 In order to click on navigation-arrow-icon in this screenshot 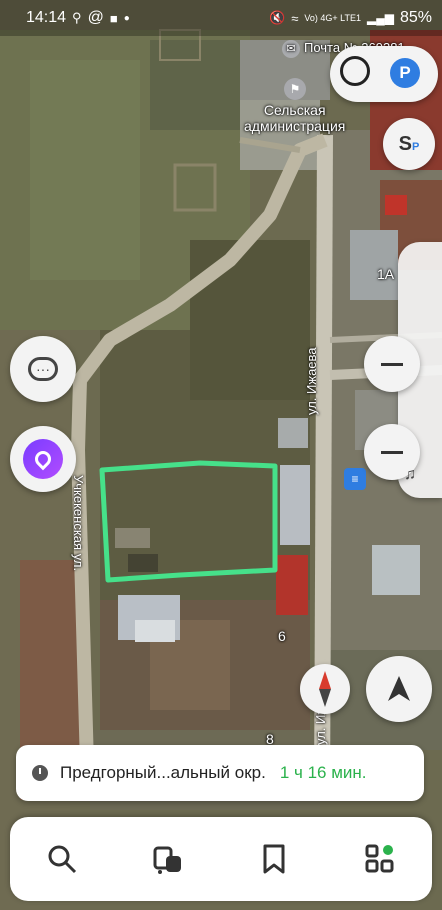, I will do `click(399, 688)`.